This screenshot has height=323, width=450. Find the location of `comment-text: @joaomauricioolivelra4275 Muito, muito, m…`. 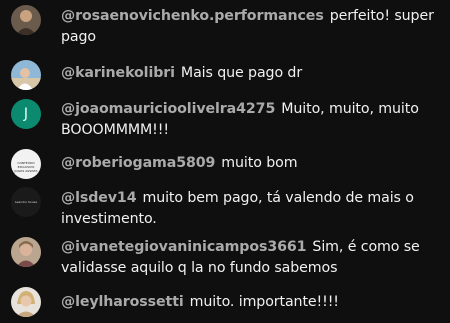

comment-text: @joaomauricioolivelra4275 Muito, muito, m… is located at coordinates (252, 120).